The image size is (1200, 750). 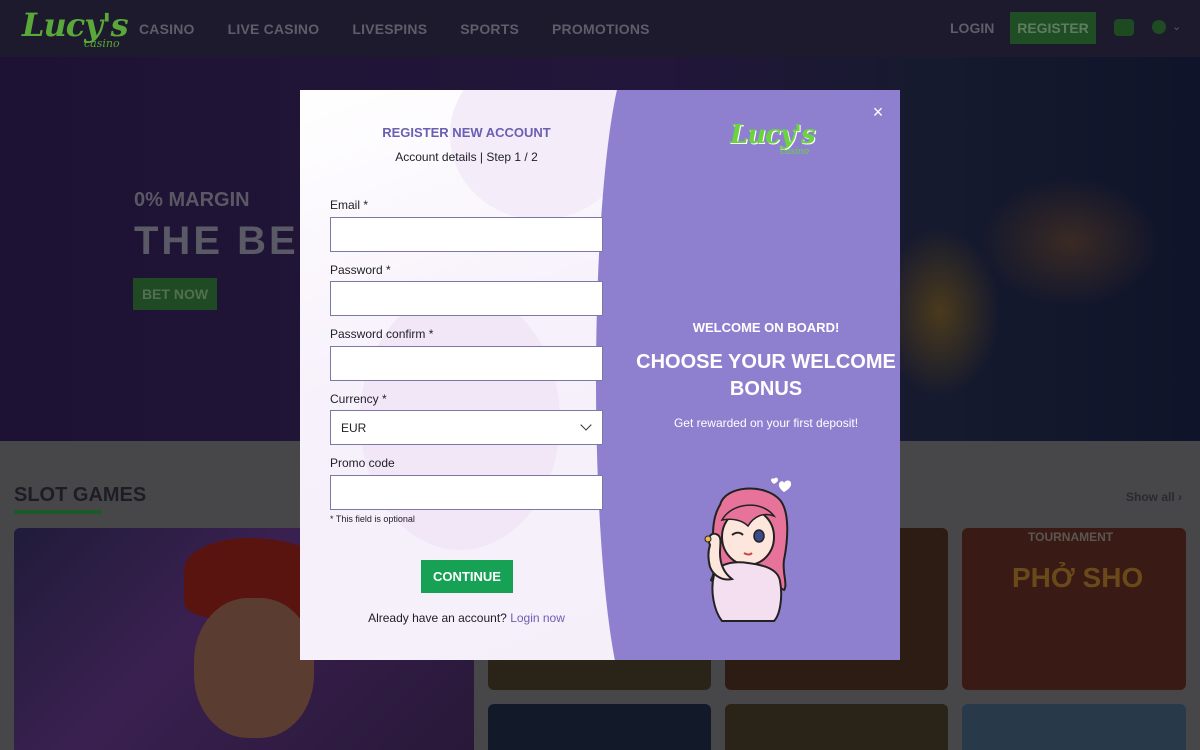 I want to click on modal-title: REGISTER NEW ACCOUNT, so click(x=466, y=132).